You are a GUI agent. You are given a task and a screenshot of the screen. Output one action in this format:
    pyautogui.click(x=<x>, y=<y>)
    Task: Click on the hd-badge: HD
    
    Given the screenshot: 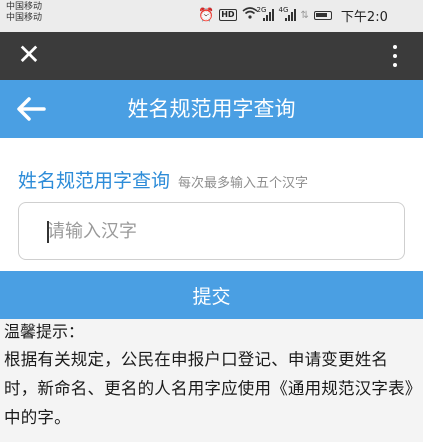 What is the action you would take?
    pyautogui.click(x=228, y=15)
    